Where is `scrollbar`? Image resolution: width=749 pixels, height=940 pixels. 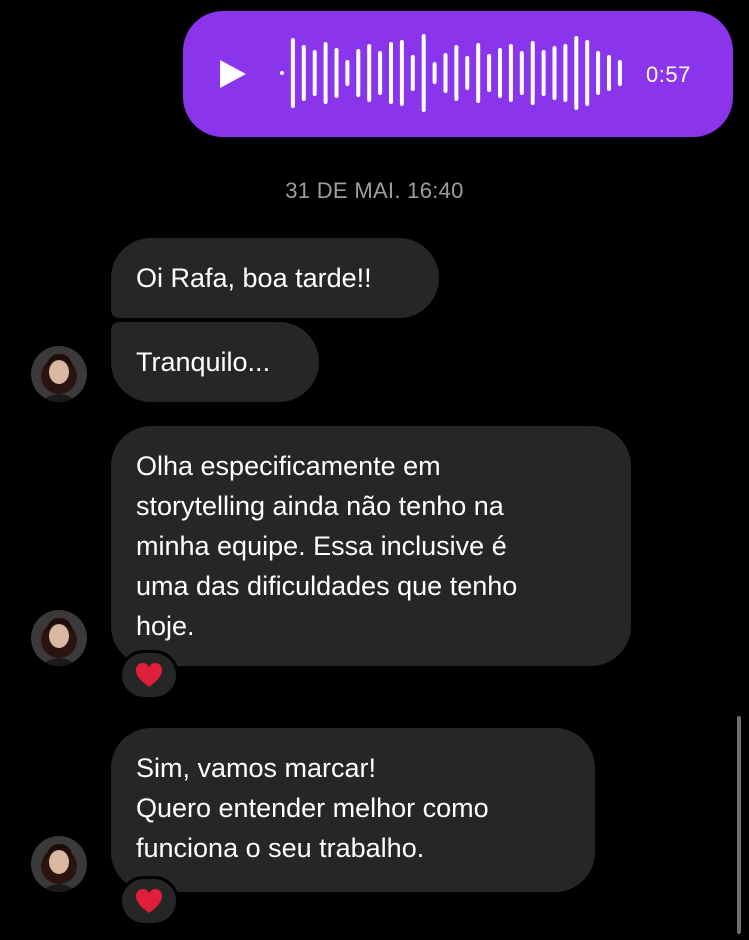 scrollbar is located at coordinates (739, 825).